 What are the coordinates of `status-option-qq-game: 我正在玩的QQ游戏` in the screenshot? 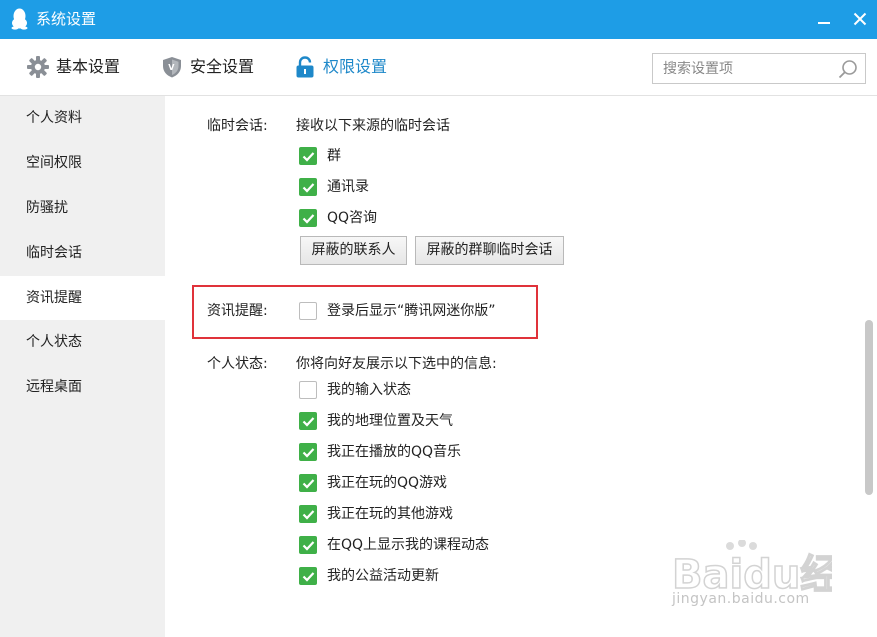 It's located at (373, 483).